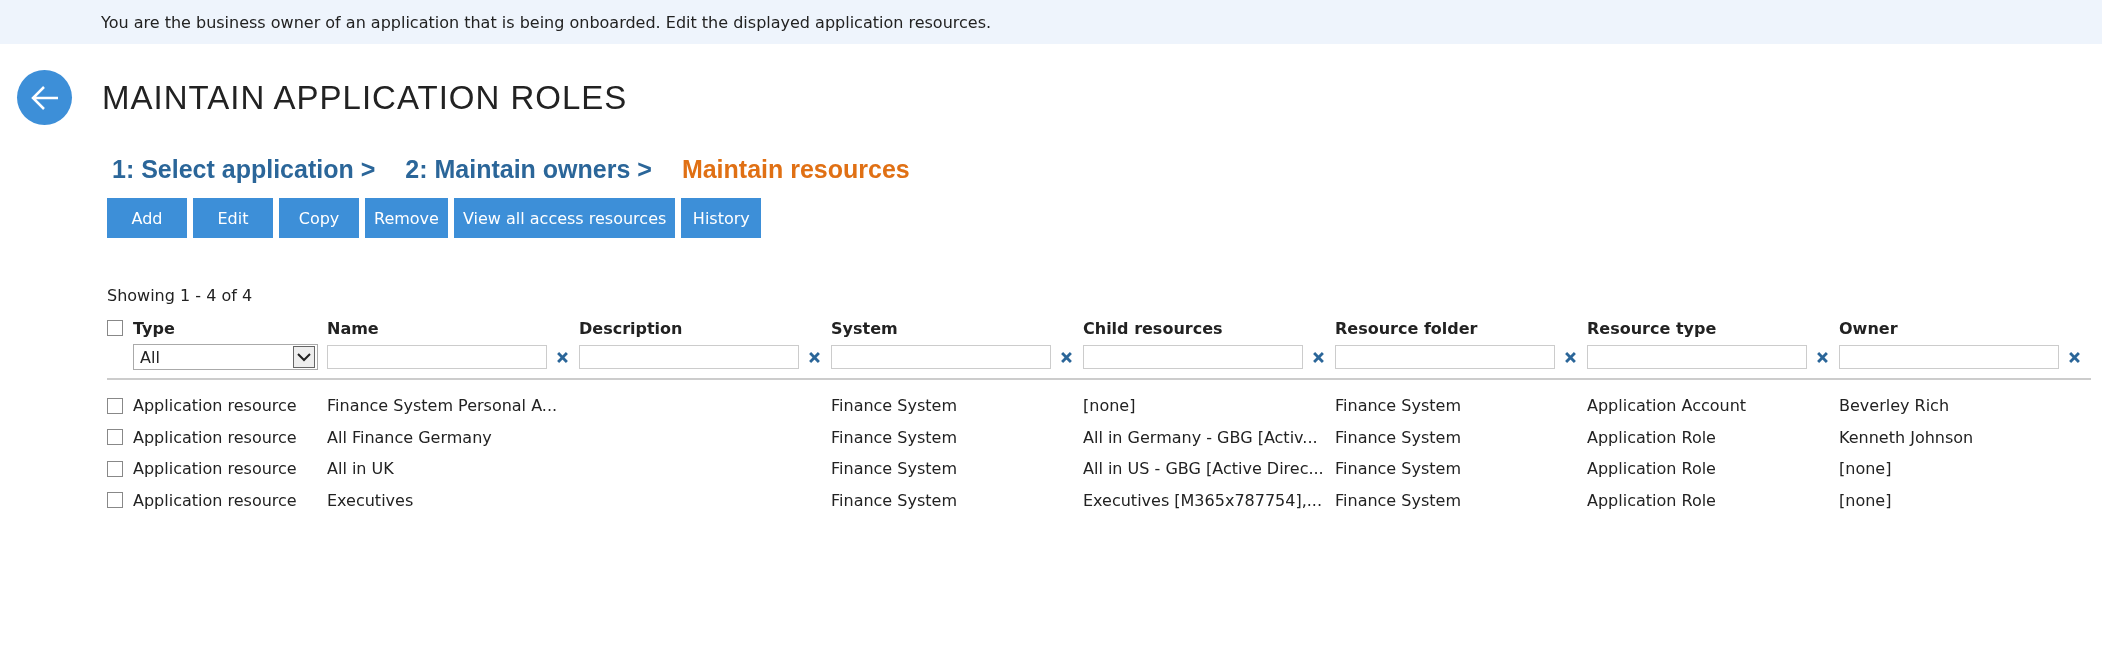  Describe the element at coordinates (365, 97) in the screenshot. I see `page-title: MAINTAIN APPLICATION ROLES` at that location.